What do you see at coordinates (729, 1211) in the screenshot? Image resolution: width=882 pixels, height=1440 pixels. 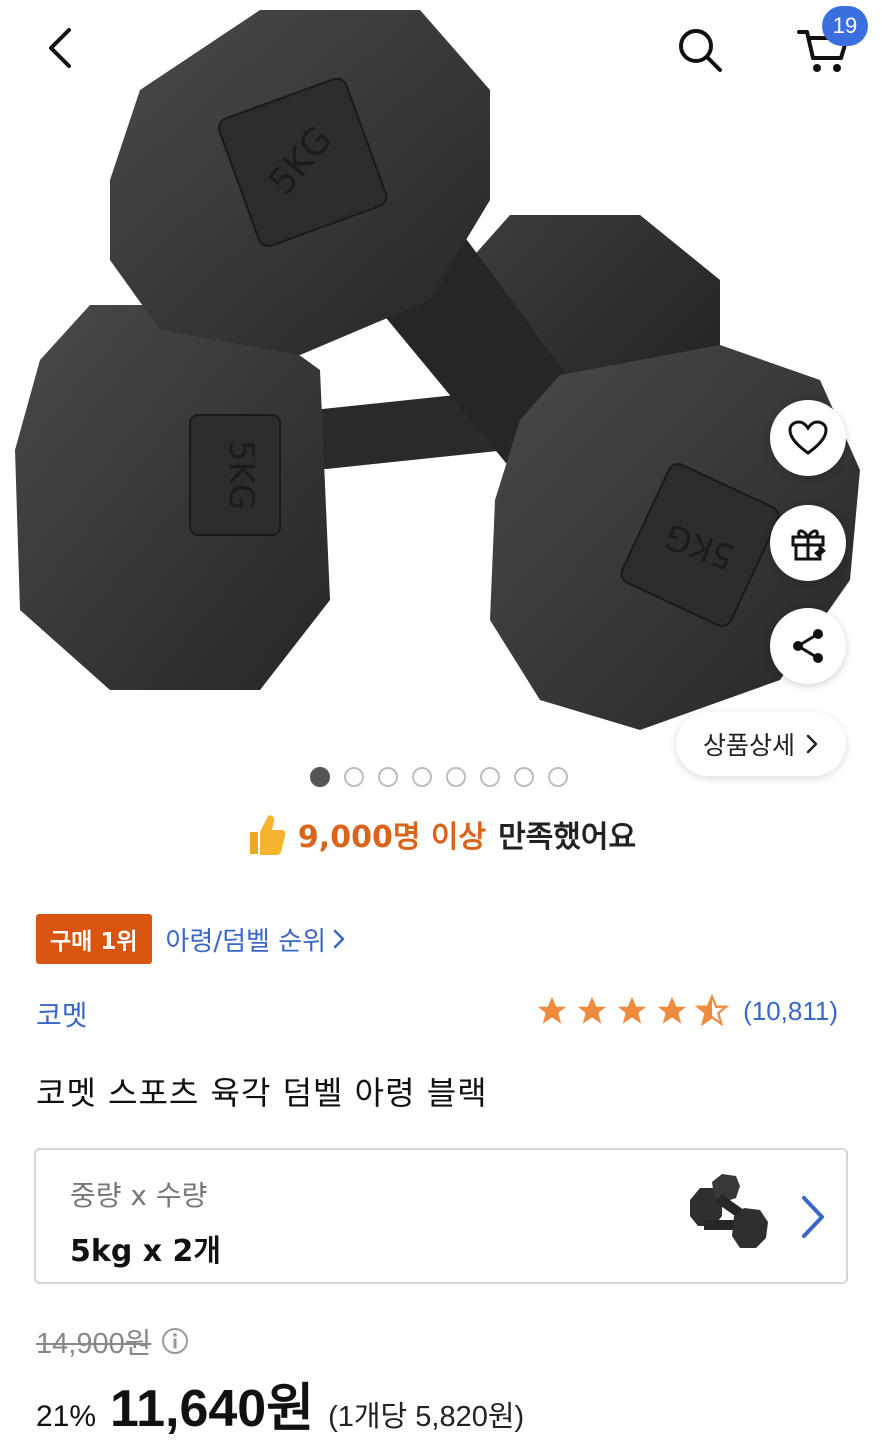 I see `option-thumbnail` at bounding box center [729, 1211].